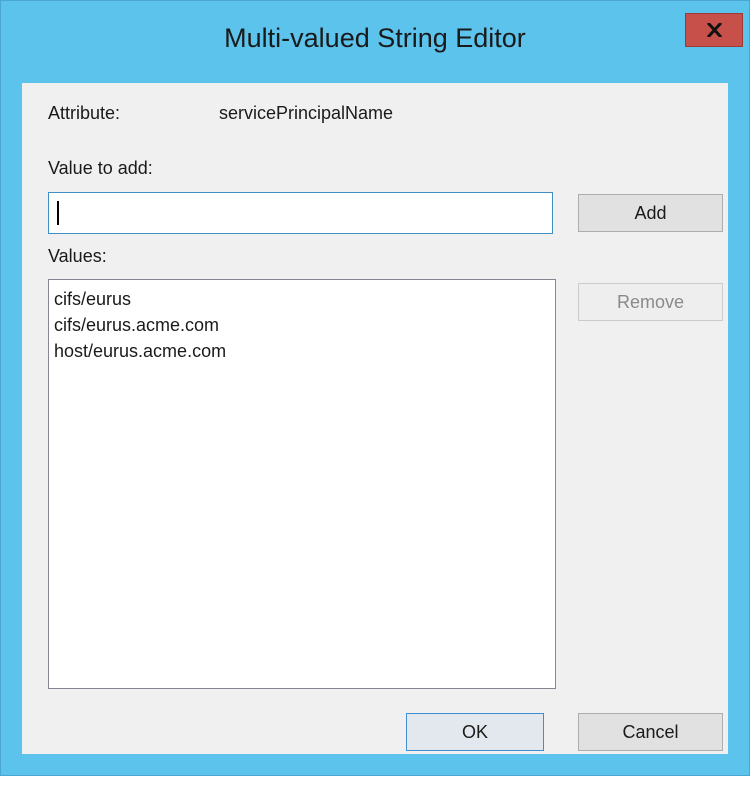 This screenshot has height=789, width=750. What do you see at coordinates (58, 213) in the screenshot?
I see `text-caret` at bounding box center [58, 213].